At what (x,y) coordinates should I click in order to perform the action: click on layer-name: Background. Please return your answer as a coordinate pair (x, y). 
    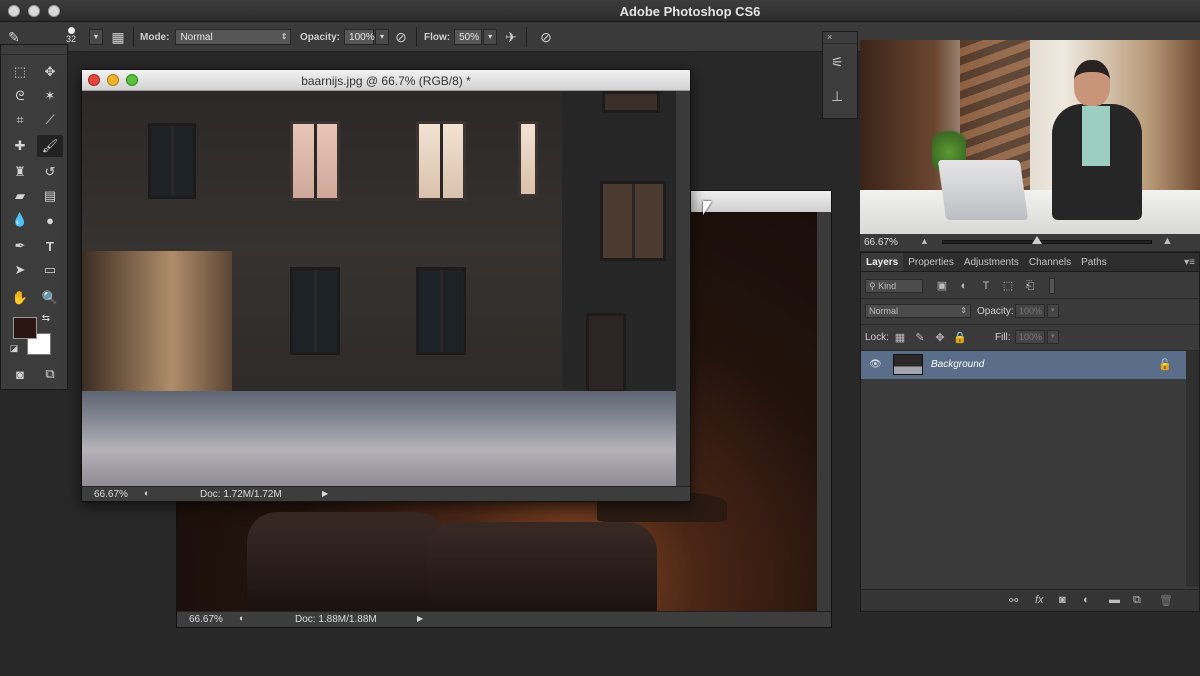
    Looking at the image, I should click on (957, 364).